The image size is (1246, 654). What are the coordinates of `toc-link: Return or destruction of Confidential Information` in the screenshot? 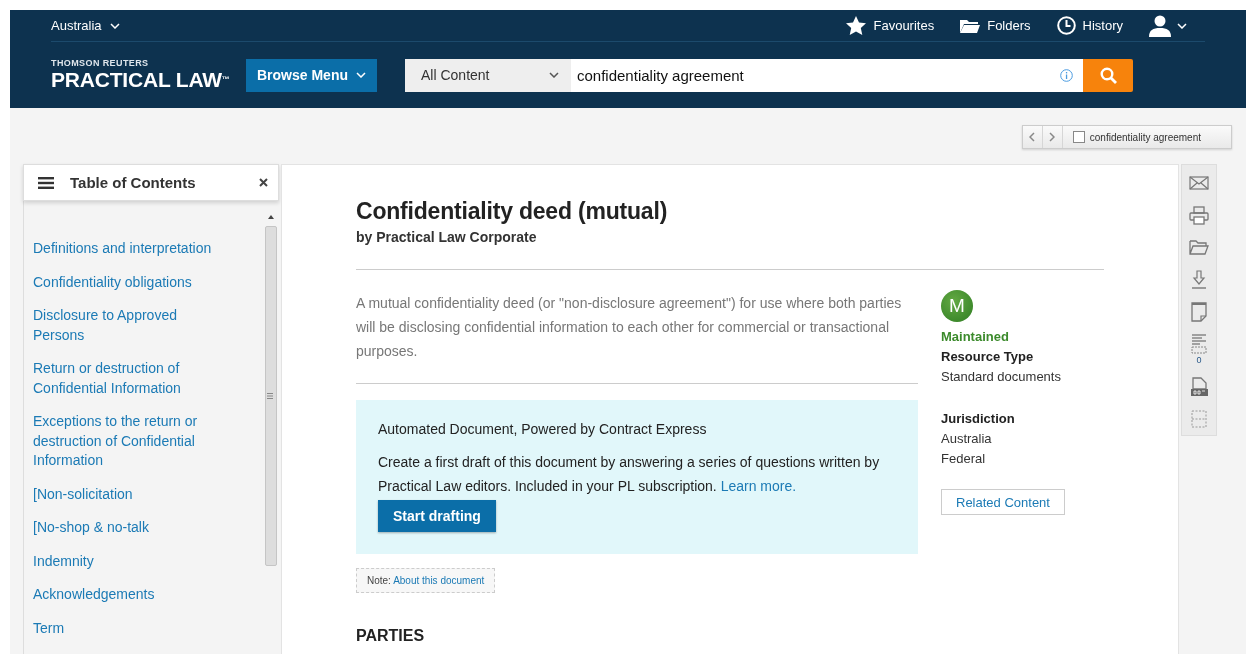 It's located at (127, 378).